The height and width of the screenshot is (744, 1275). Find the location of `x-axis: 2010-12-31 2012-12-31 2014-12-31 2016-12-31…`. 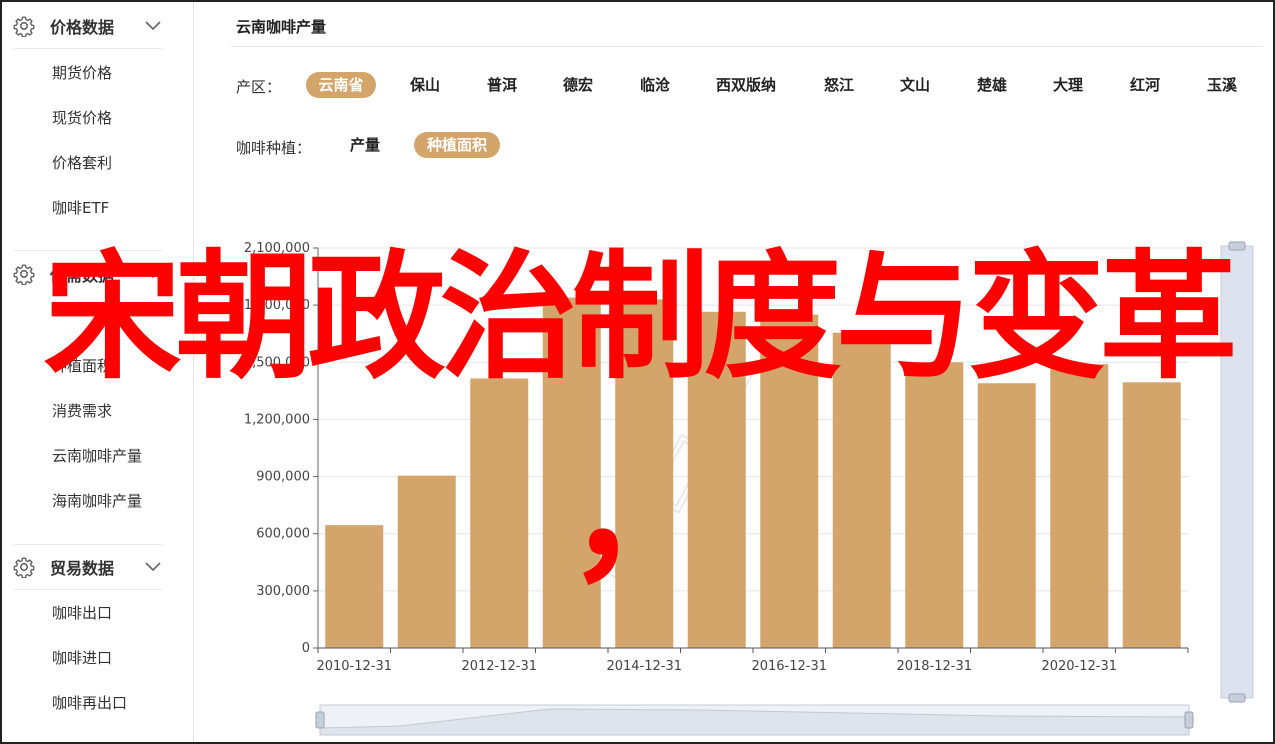

x-axis: 2010-12-31 2012-12-31 2014-12-31 2016-12-31… is located at coordinates (752, 660).